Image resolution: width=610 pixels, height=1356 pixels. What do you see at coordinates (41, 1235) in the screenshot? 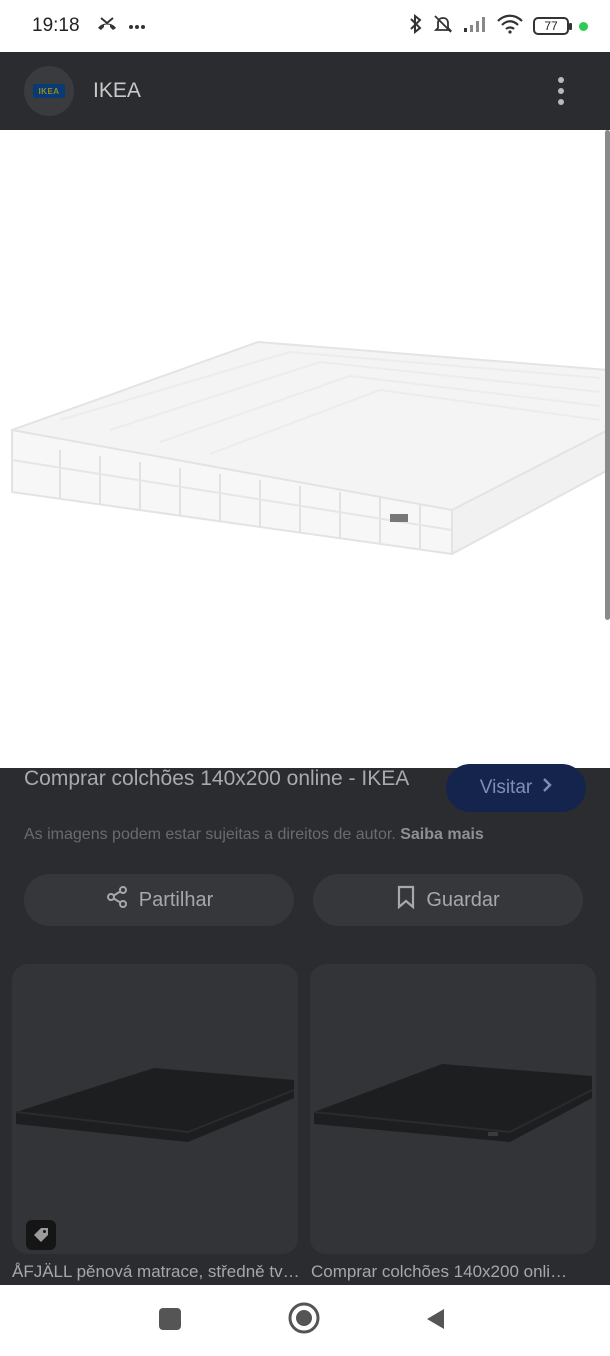
I see `price-tag-icon` at bounding box center [41, 1235].